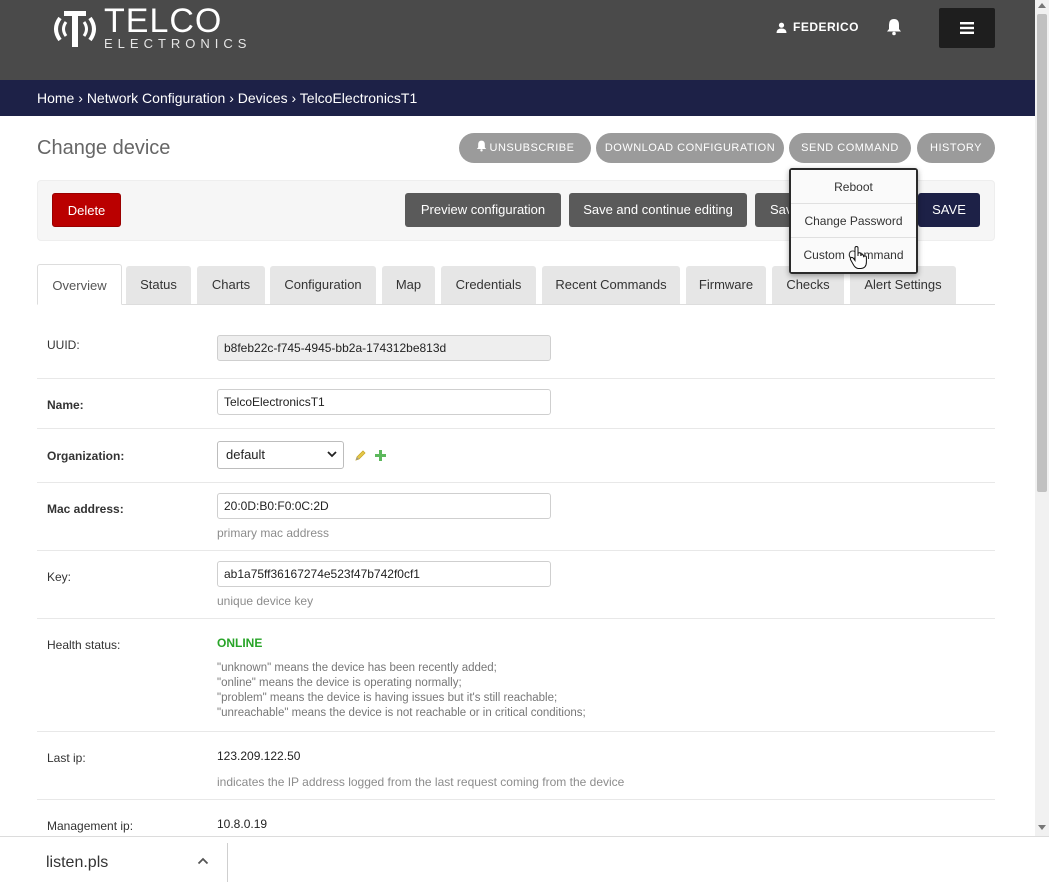 This screenshot has width=1049, height=887. I want to click on scroll-thumb, so click(1042, 253).